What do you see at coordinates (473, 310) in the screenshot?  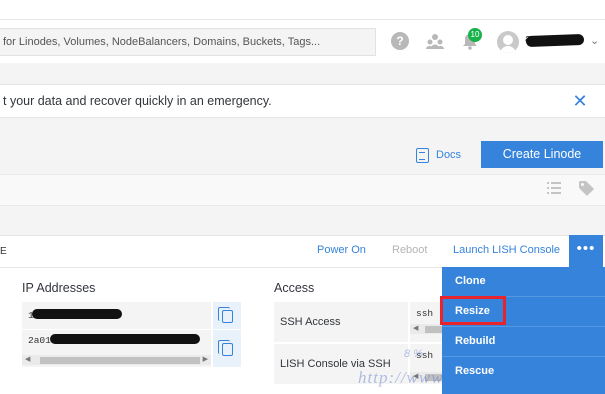 I see `resize-highlight-box` at bounding box center [473, 310].